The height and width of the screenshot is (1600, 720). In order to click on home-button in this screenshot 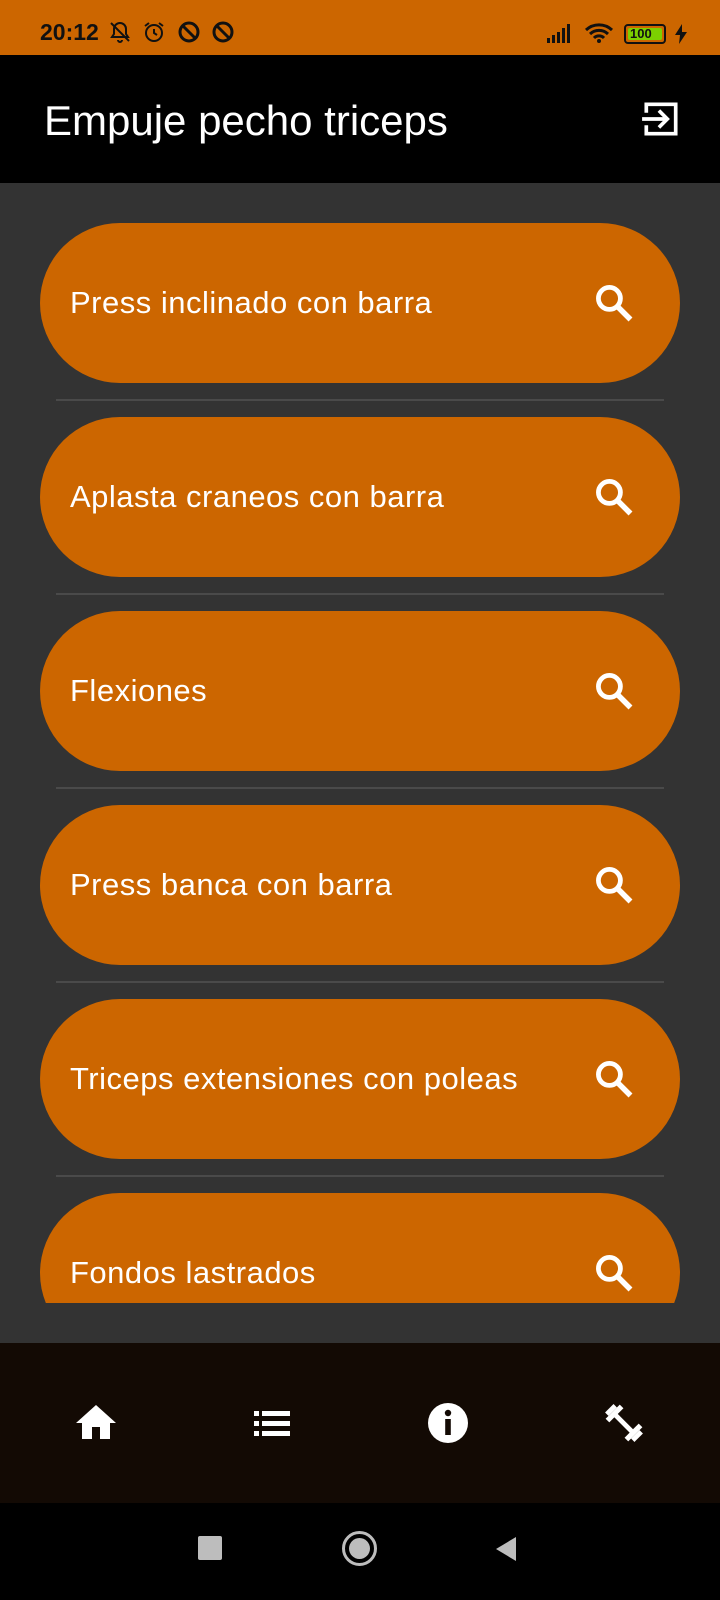, I will do `click(359, 1548)`.